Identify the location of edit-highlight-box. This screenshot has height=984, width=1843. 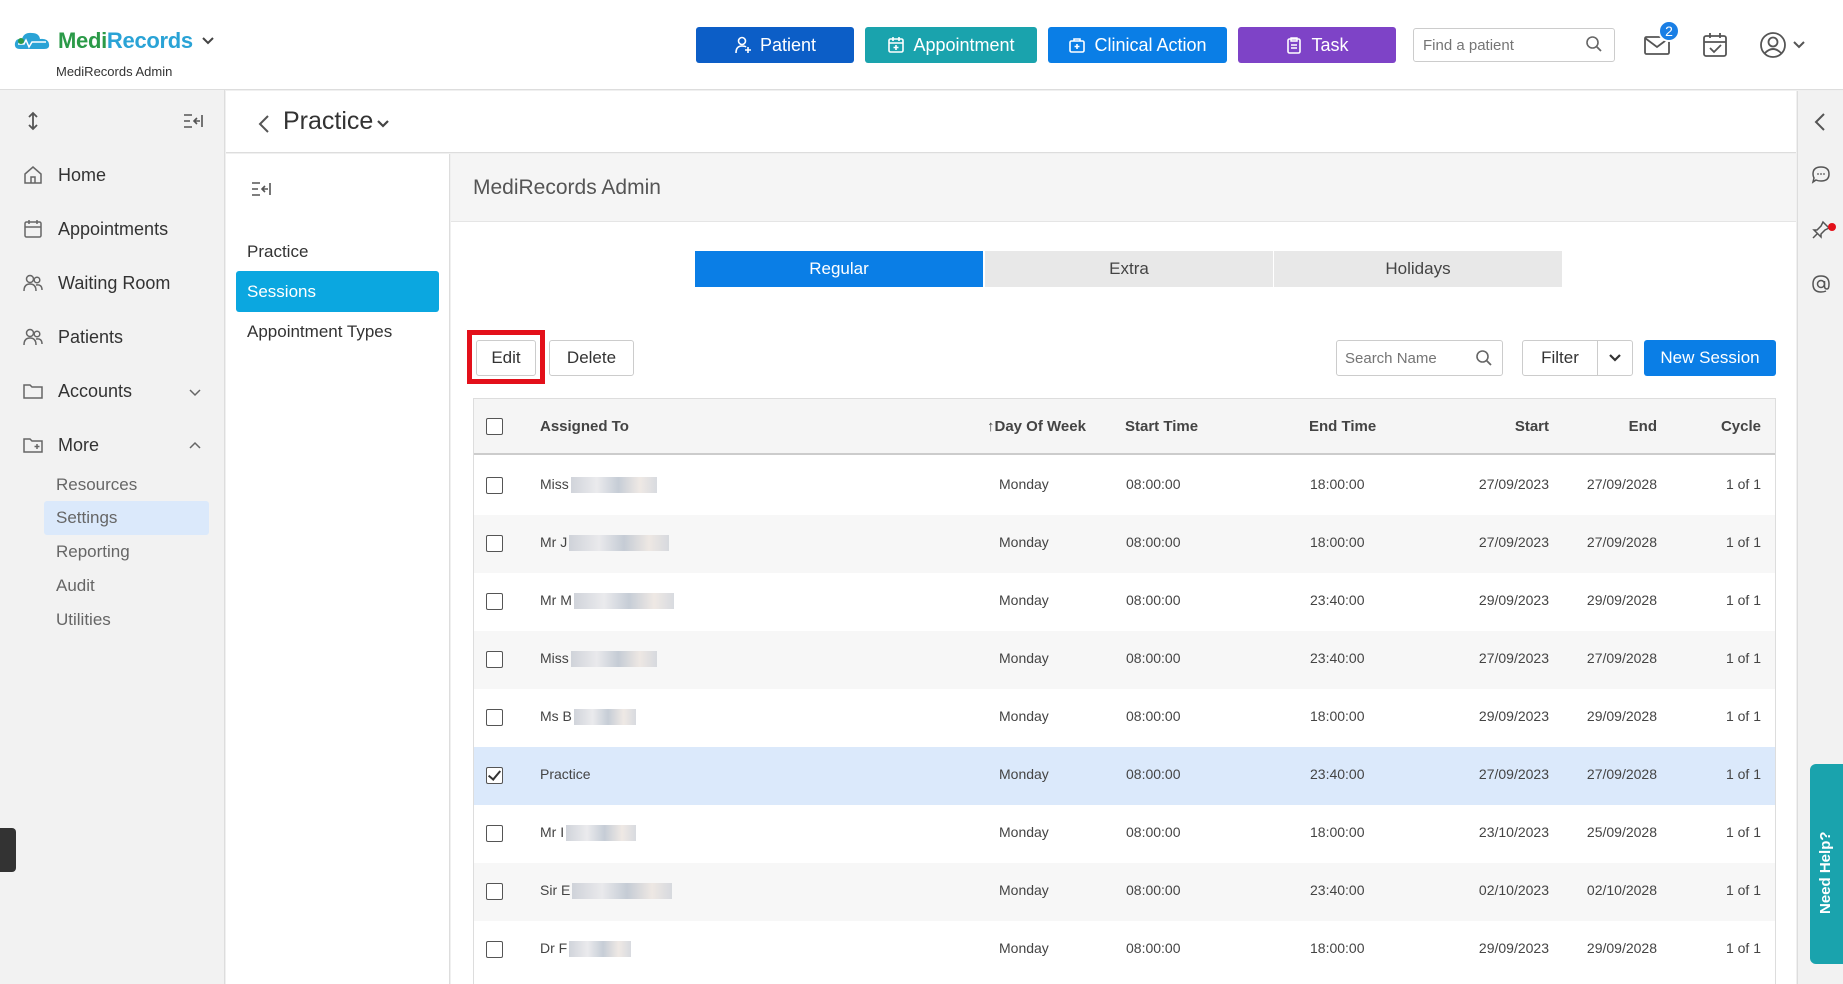
(506, 357).